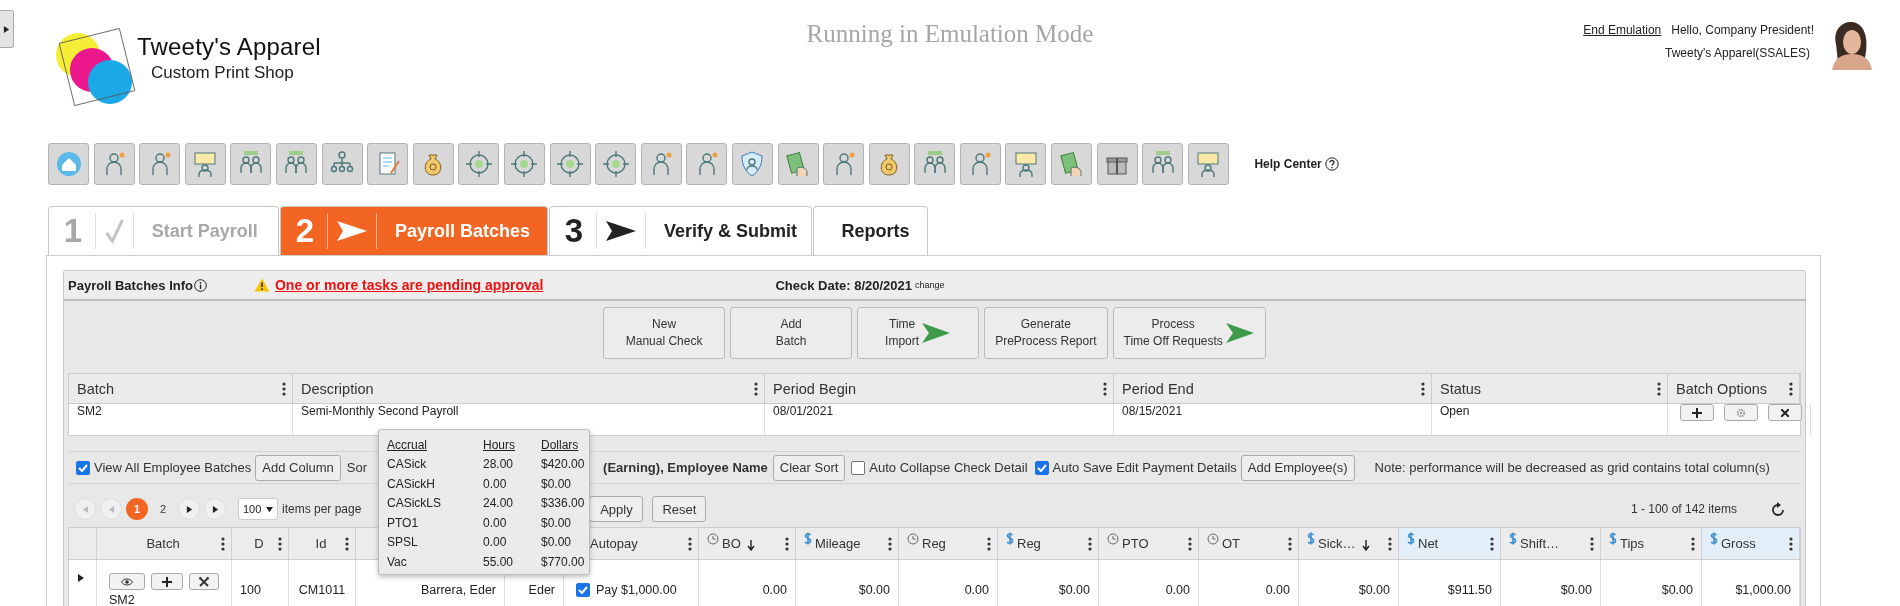  Describe the element at coordinates (411, 483) in the screenshot. I see `tooltip-cell-text: CASickH` at that location.